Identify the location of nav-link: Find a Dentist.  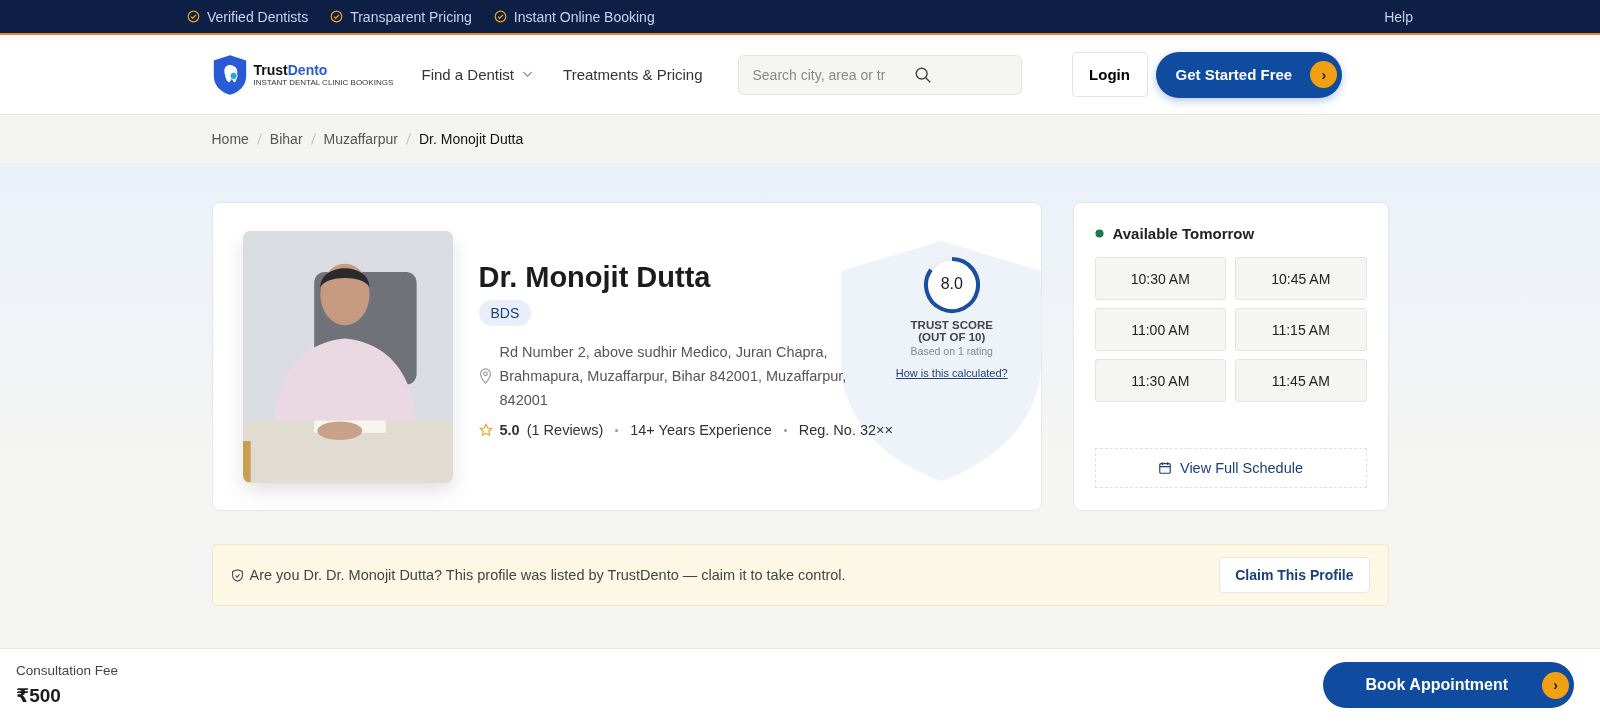
(477, 74).